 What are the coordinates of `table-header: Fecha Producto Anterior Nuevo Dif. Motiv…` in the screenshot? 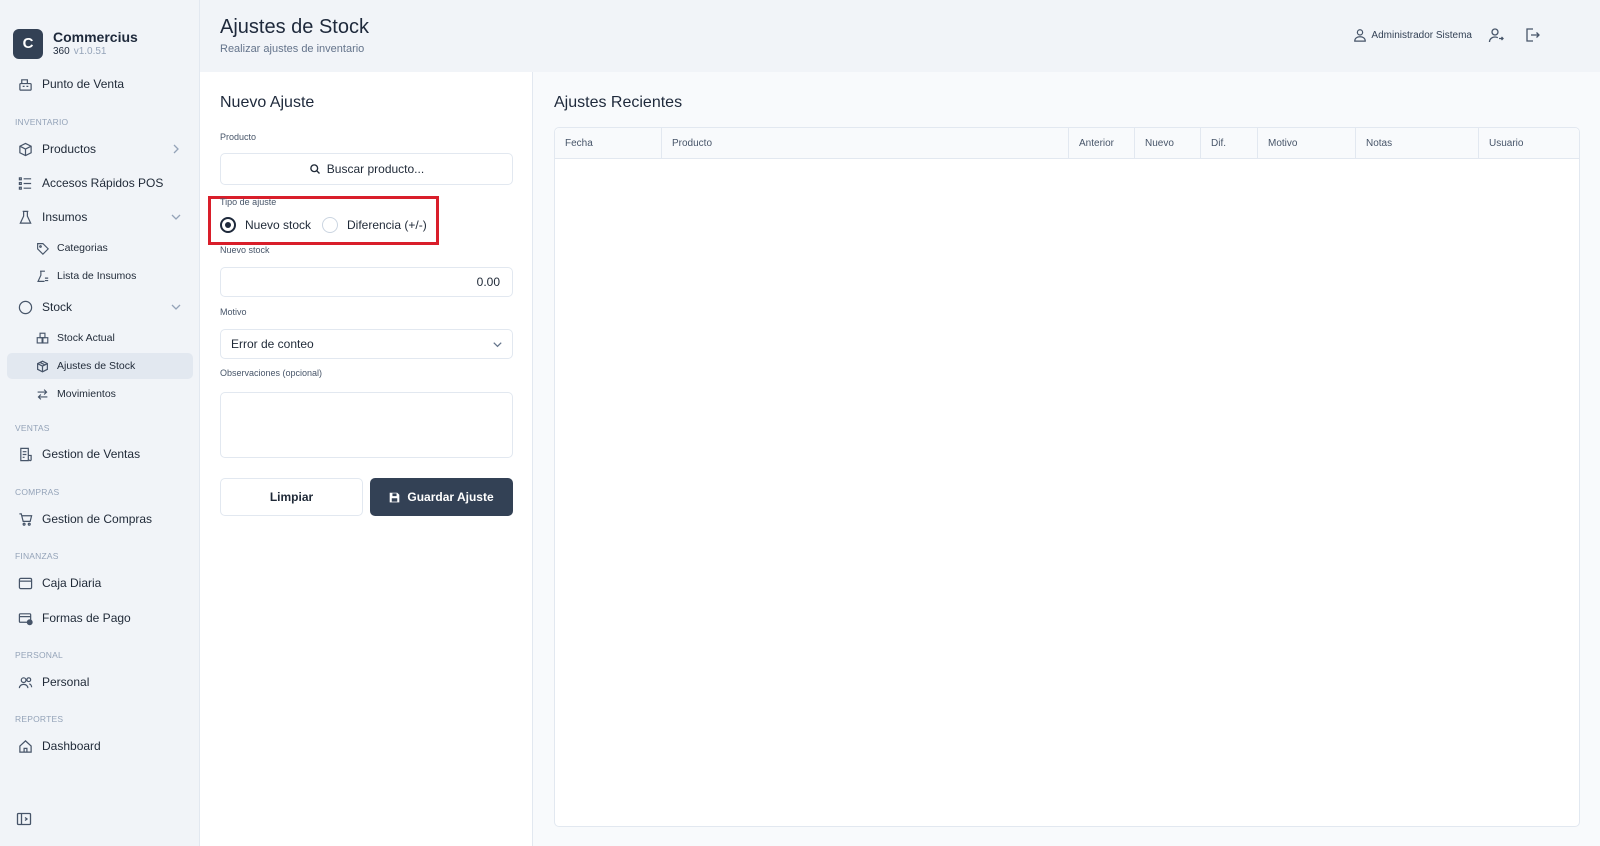 It's located at (1067, 143).